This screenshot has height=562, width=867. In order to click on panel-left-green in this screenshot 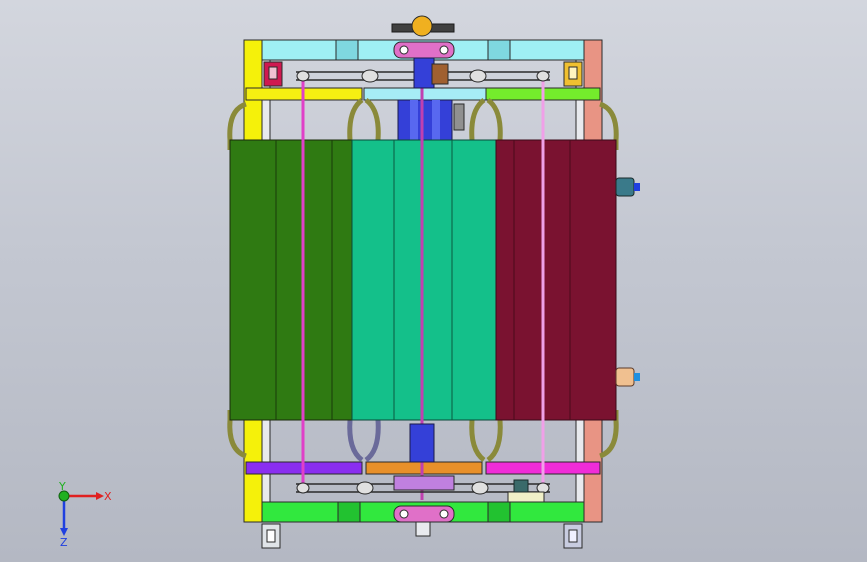, I will do `click(291, 280)`.